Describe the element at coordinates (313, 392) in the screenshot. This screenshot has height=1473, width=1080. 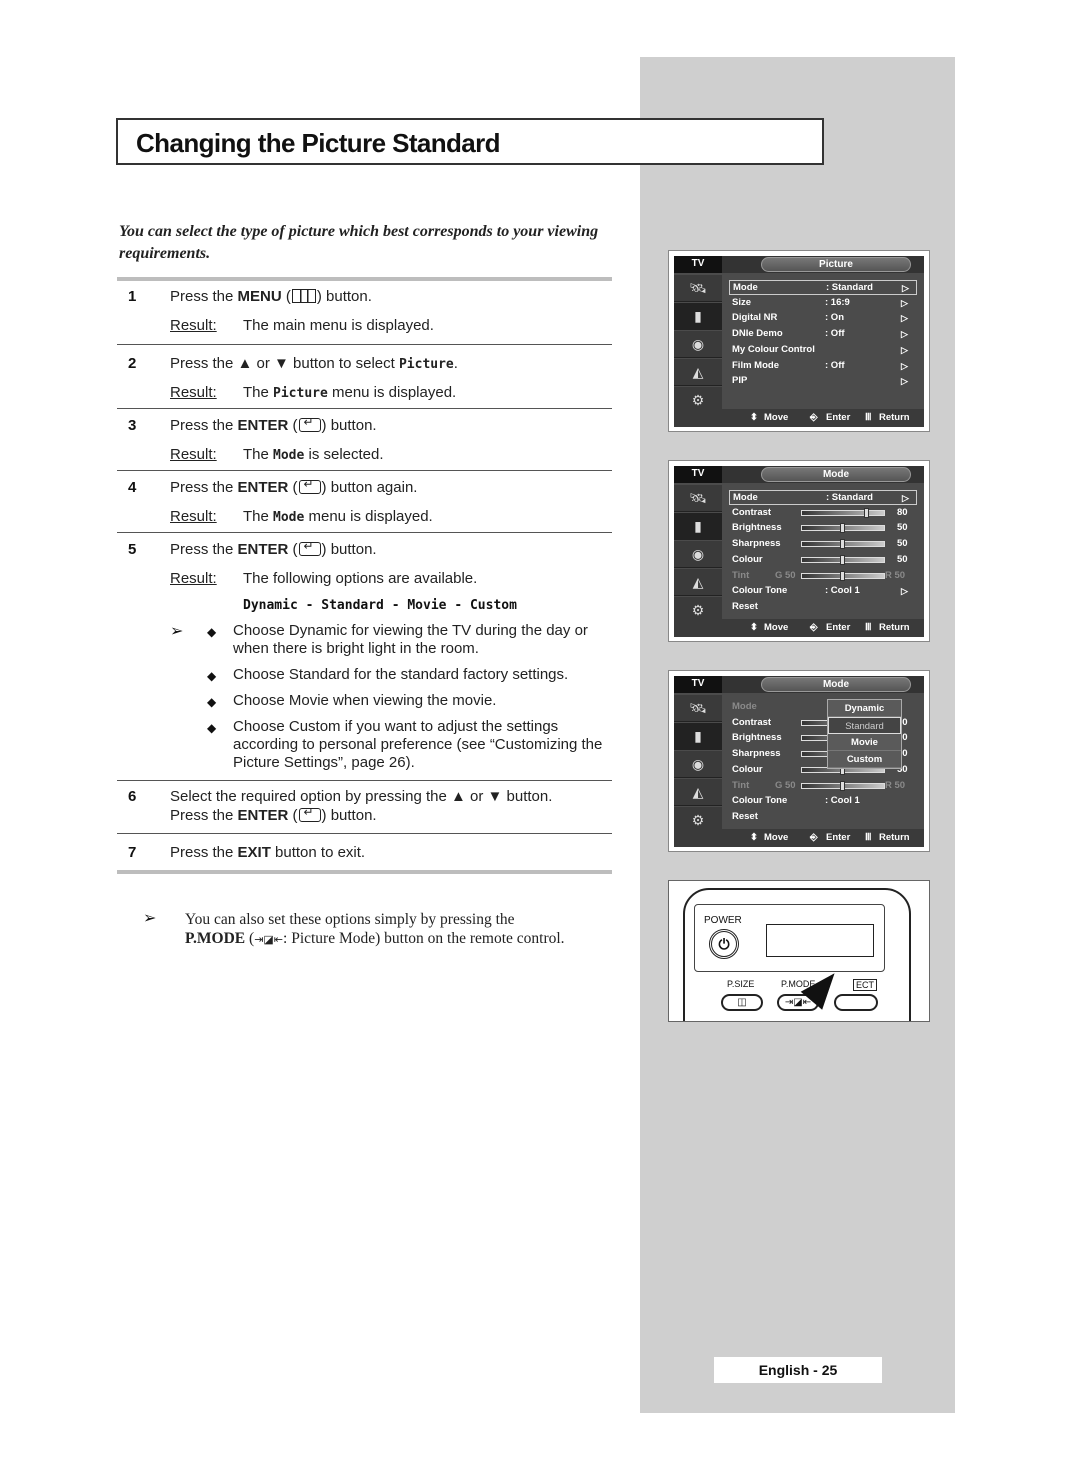
I see `step-2-result: Result: The Picture menu is displayed.` at that location.